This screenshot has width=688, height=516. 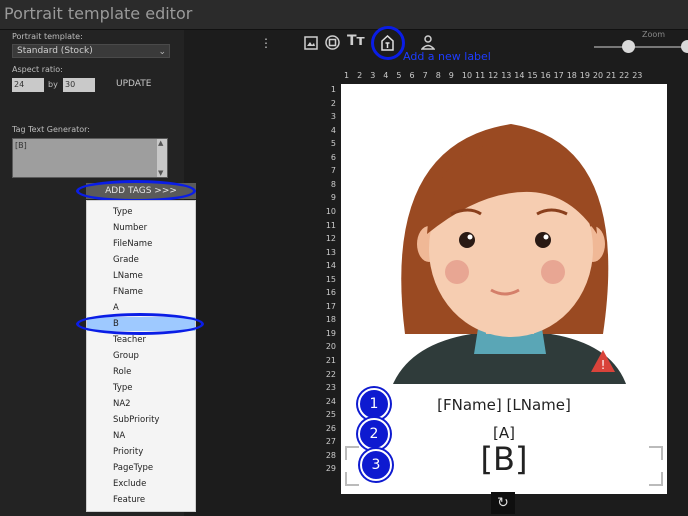 I want to click on aspect-label: Aspect ratio:, so click(x=37, y=69).